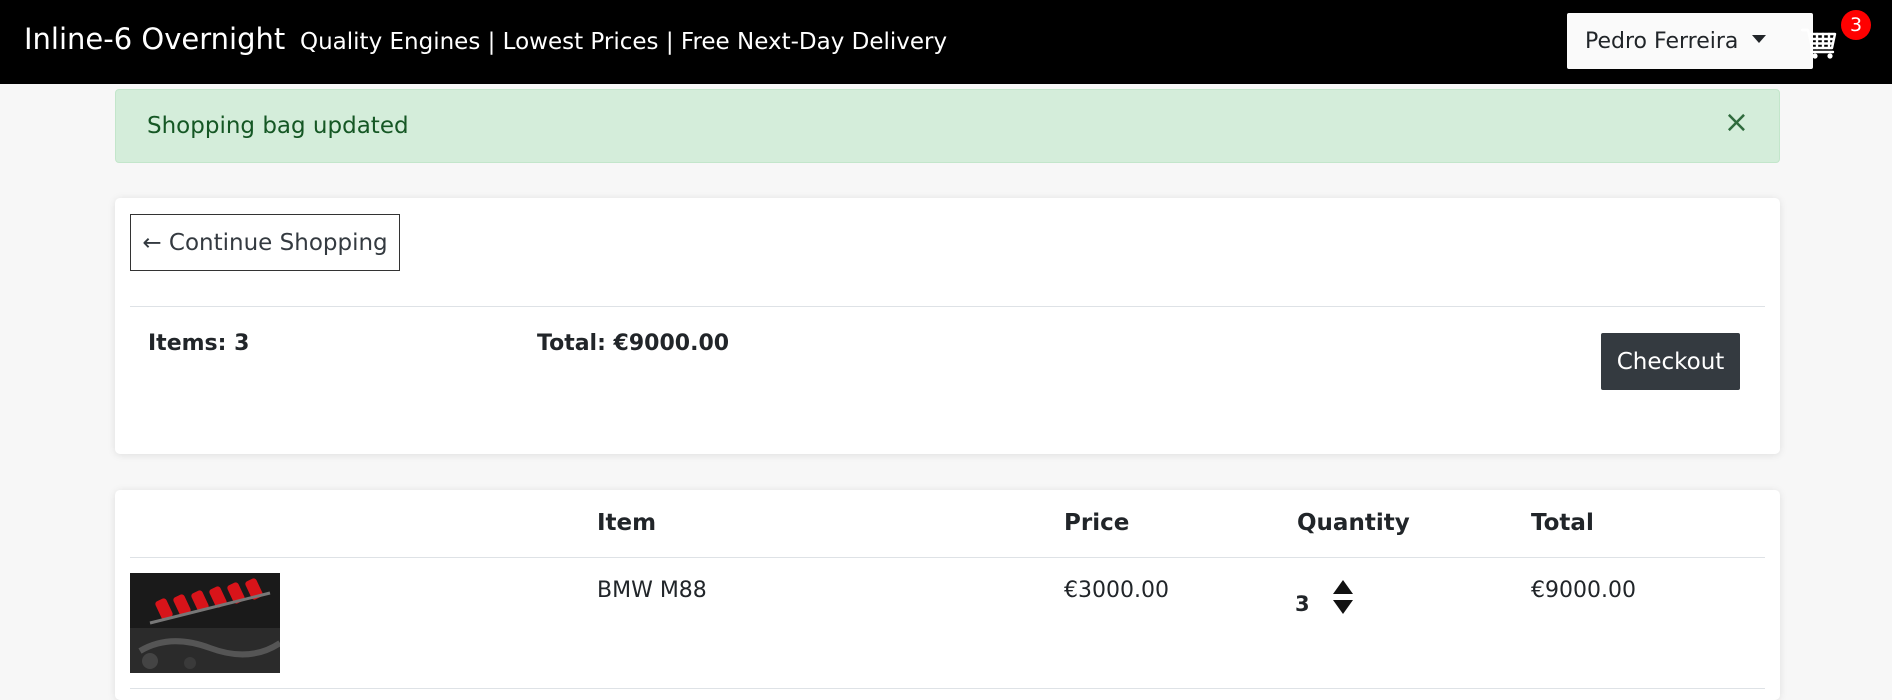  Describe the element at coordinates (1820, 42) in the screenshot. I see `shopping-cart-icon` at that location.